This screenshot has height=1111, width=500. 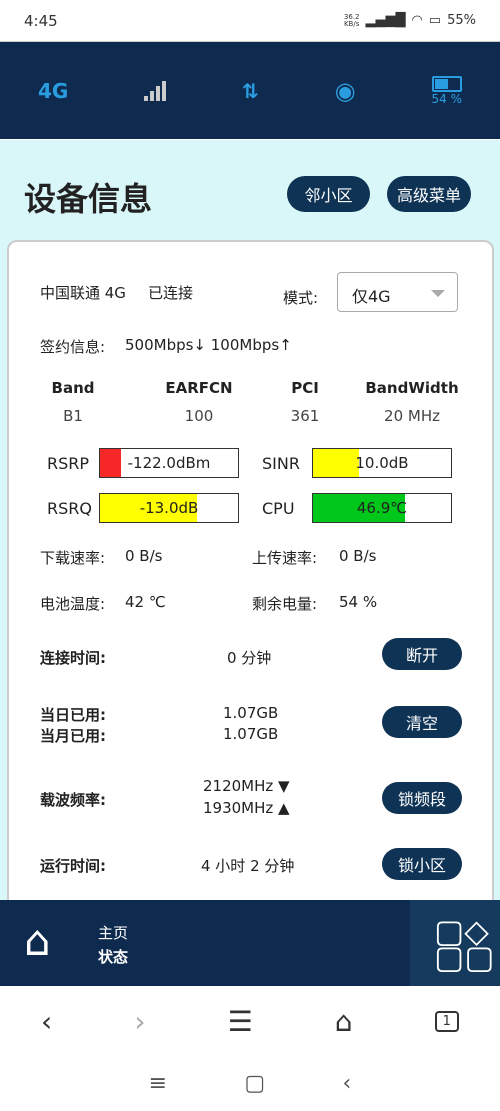 I want to click on gauge-label: CPU, so click(x=278, y=508).